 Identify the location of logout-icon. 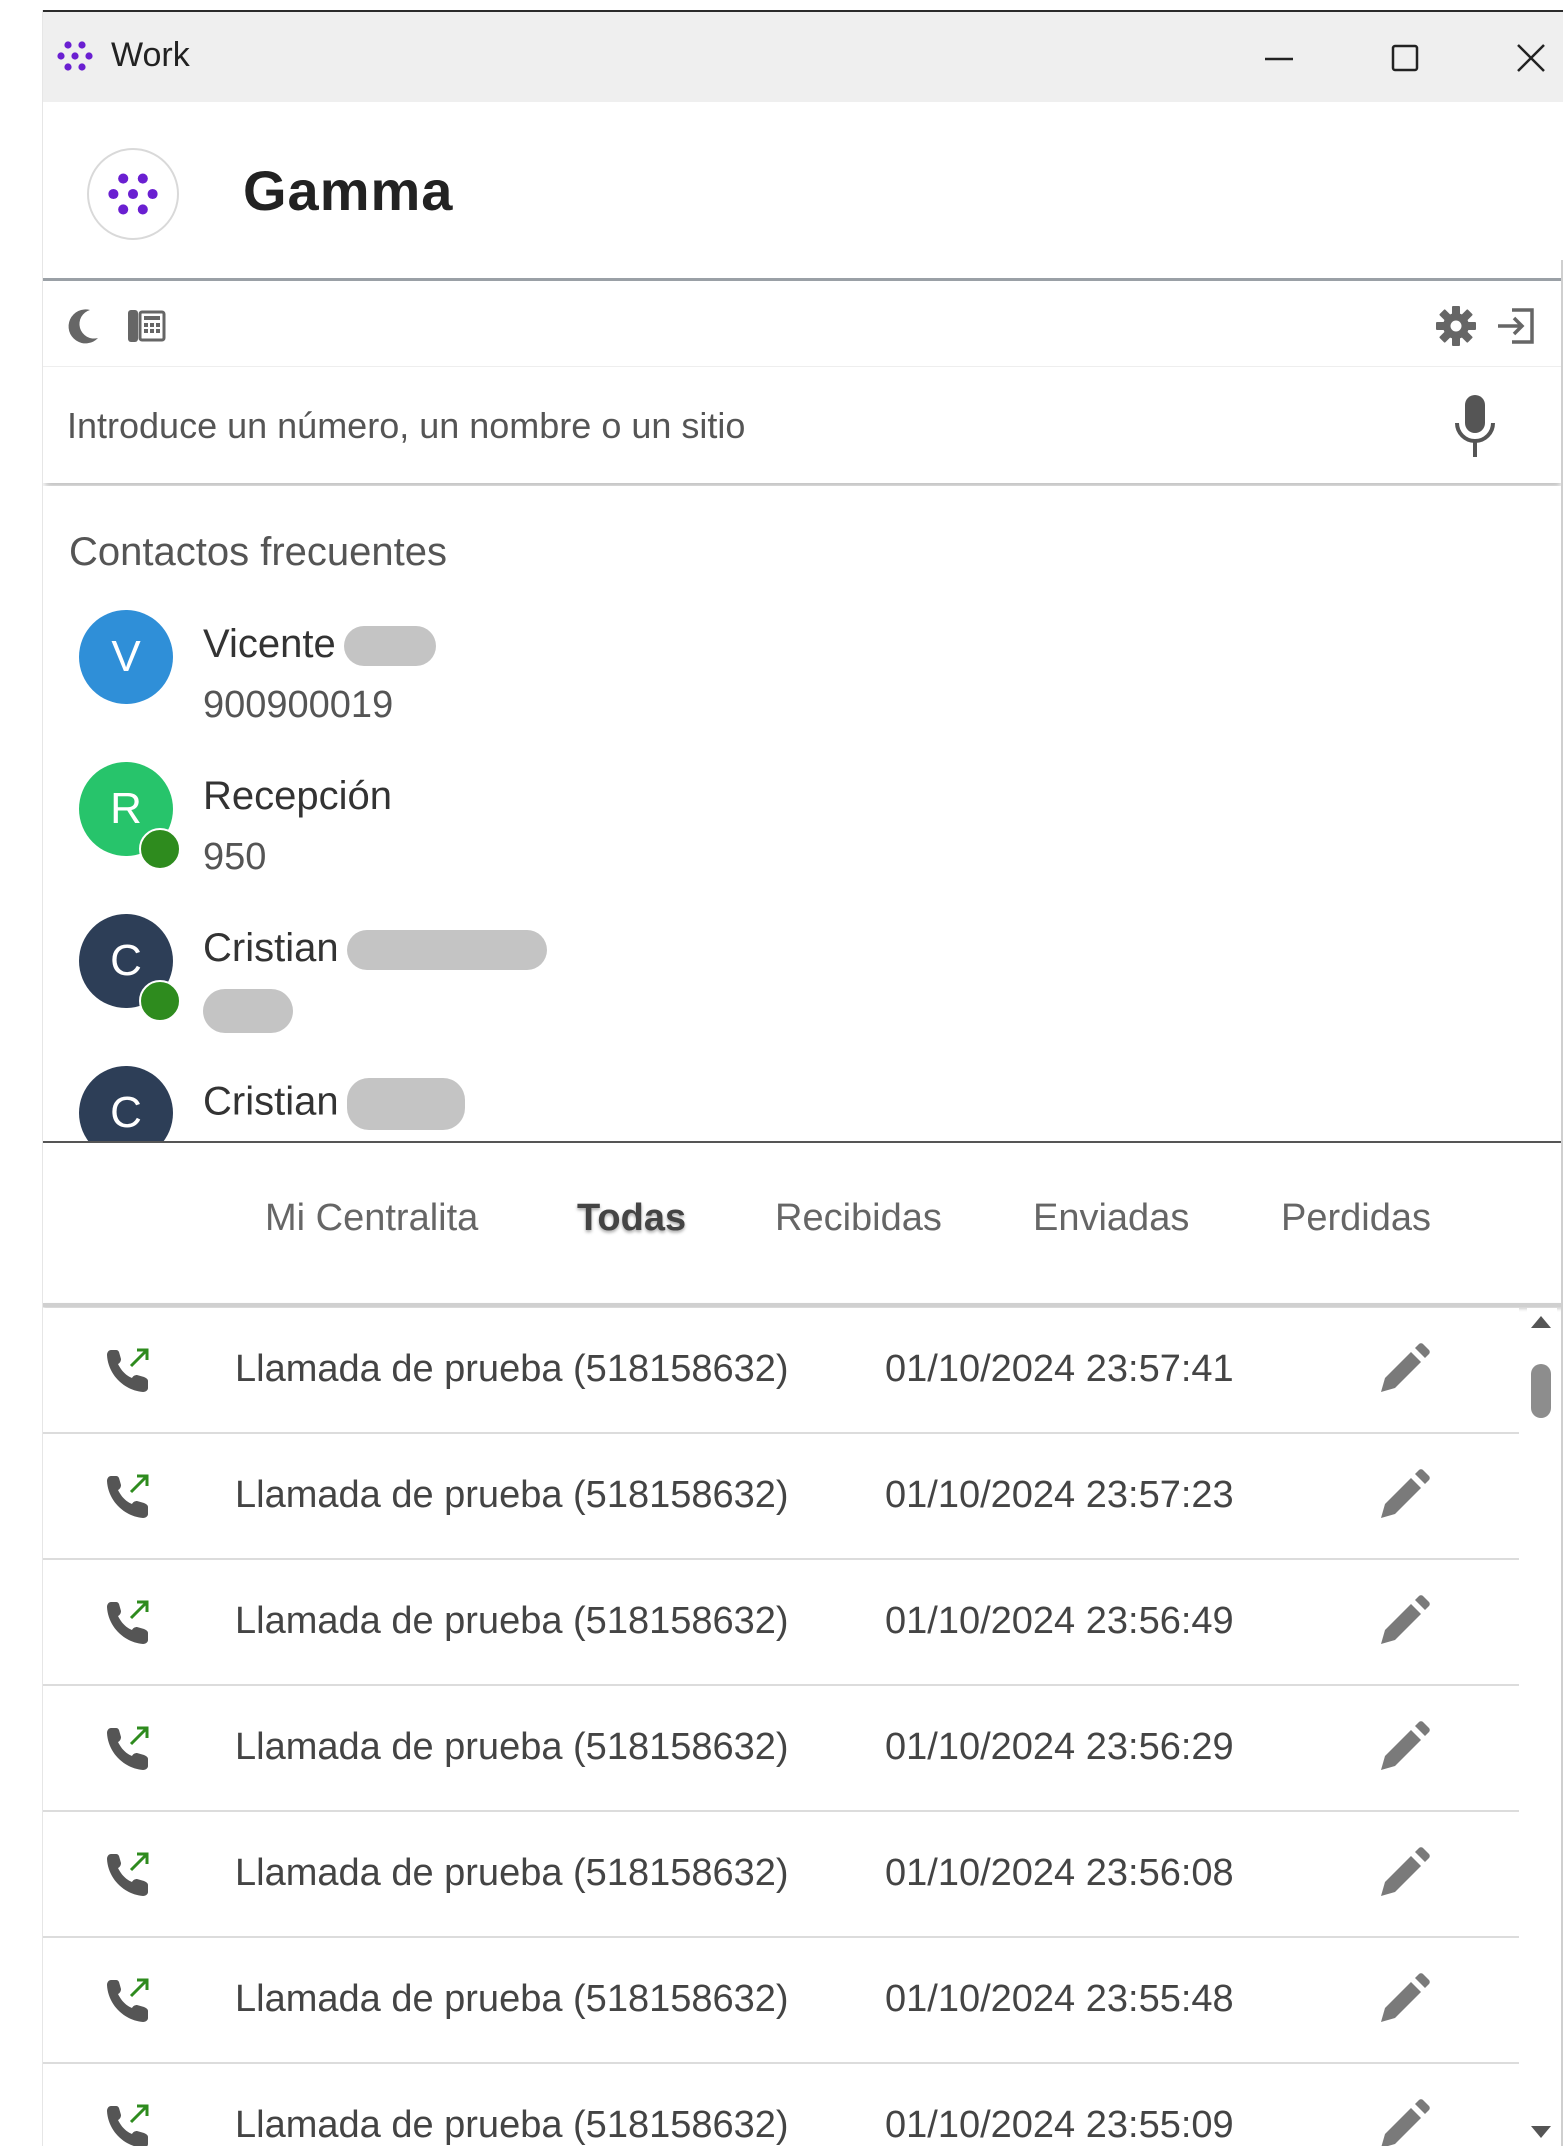
(1516, 326).